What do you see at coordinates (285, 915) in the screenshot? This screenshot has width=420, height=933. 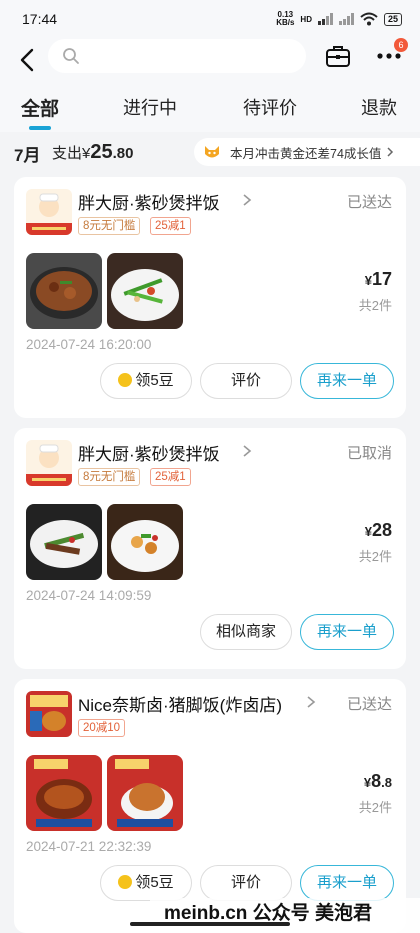 I see `watermark-text: meinb.cn 公众号 美泡君` at bounding box center [285, 915].